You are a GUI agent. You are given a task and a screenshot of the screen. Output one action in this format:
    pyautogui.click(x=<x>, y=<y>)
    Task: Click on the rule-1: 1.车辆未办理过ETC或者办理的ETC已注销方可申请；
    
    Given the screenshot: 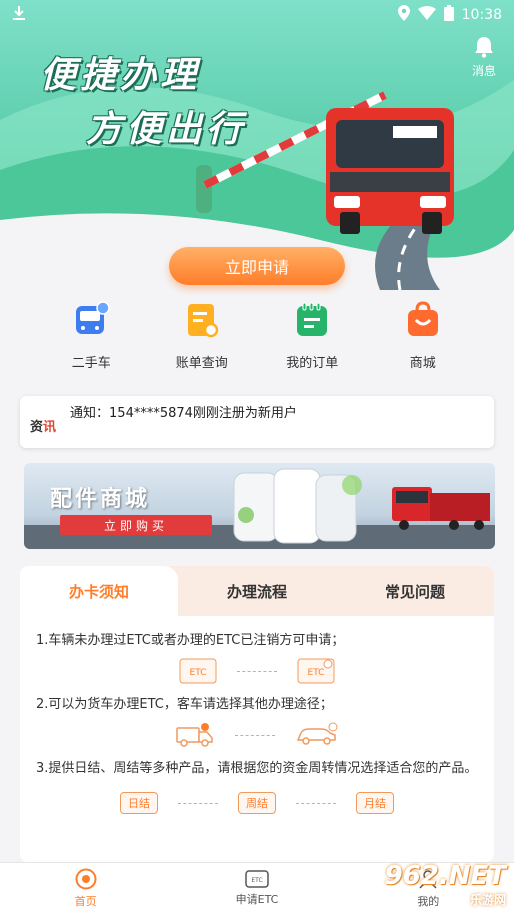 What is the action you would take?
    pyautogui.click(x=190, y=640)
    